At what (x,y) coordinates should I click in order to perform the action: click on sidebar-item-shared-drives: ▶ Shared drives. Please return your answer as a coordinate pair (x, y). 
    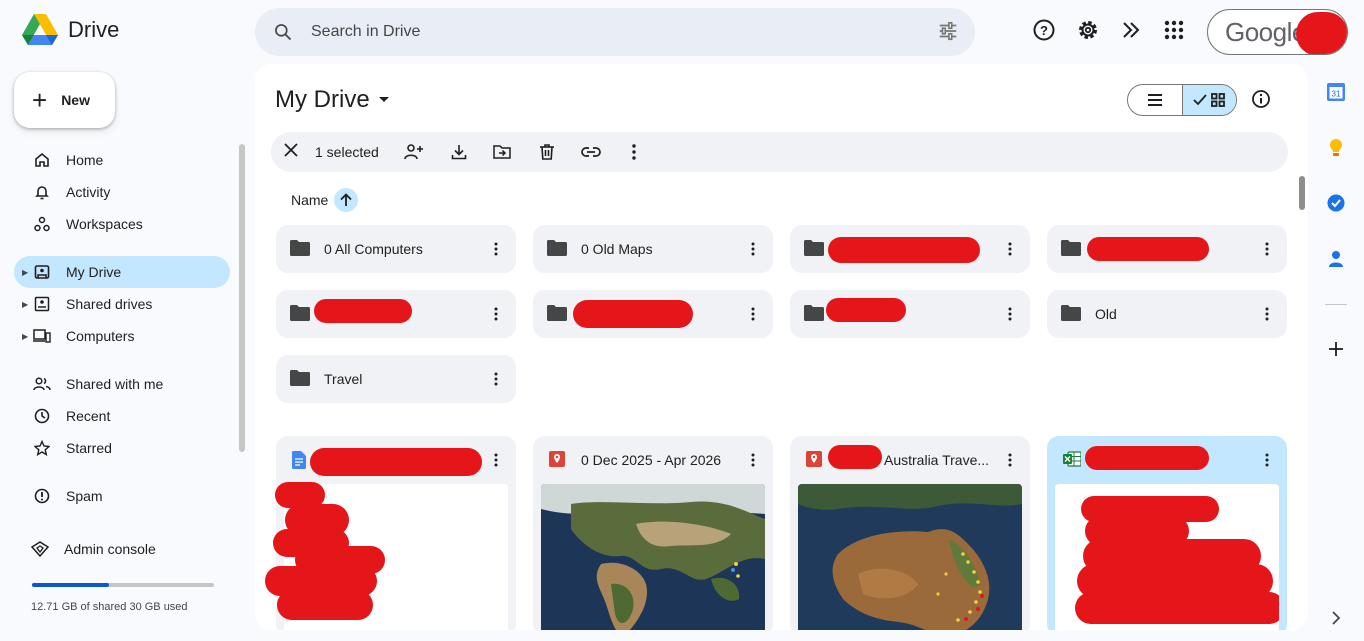
    Looking at the image, I should click on (122, 304).